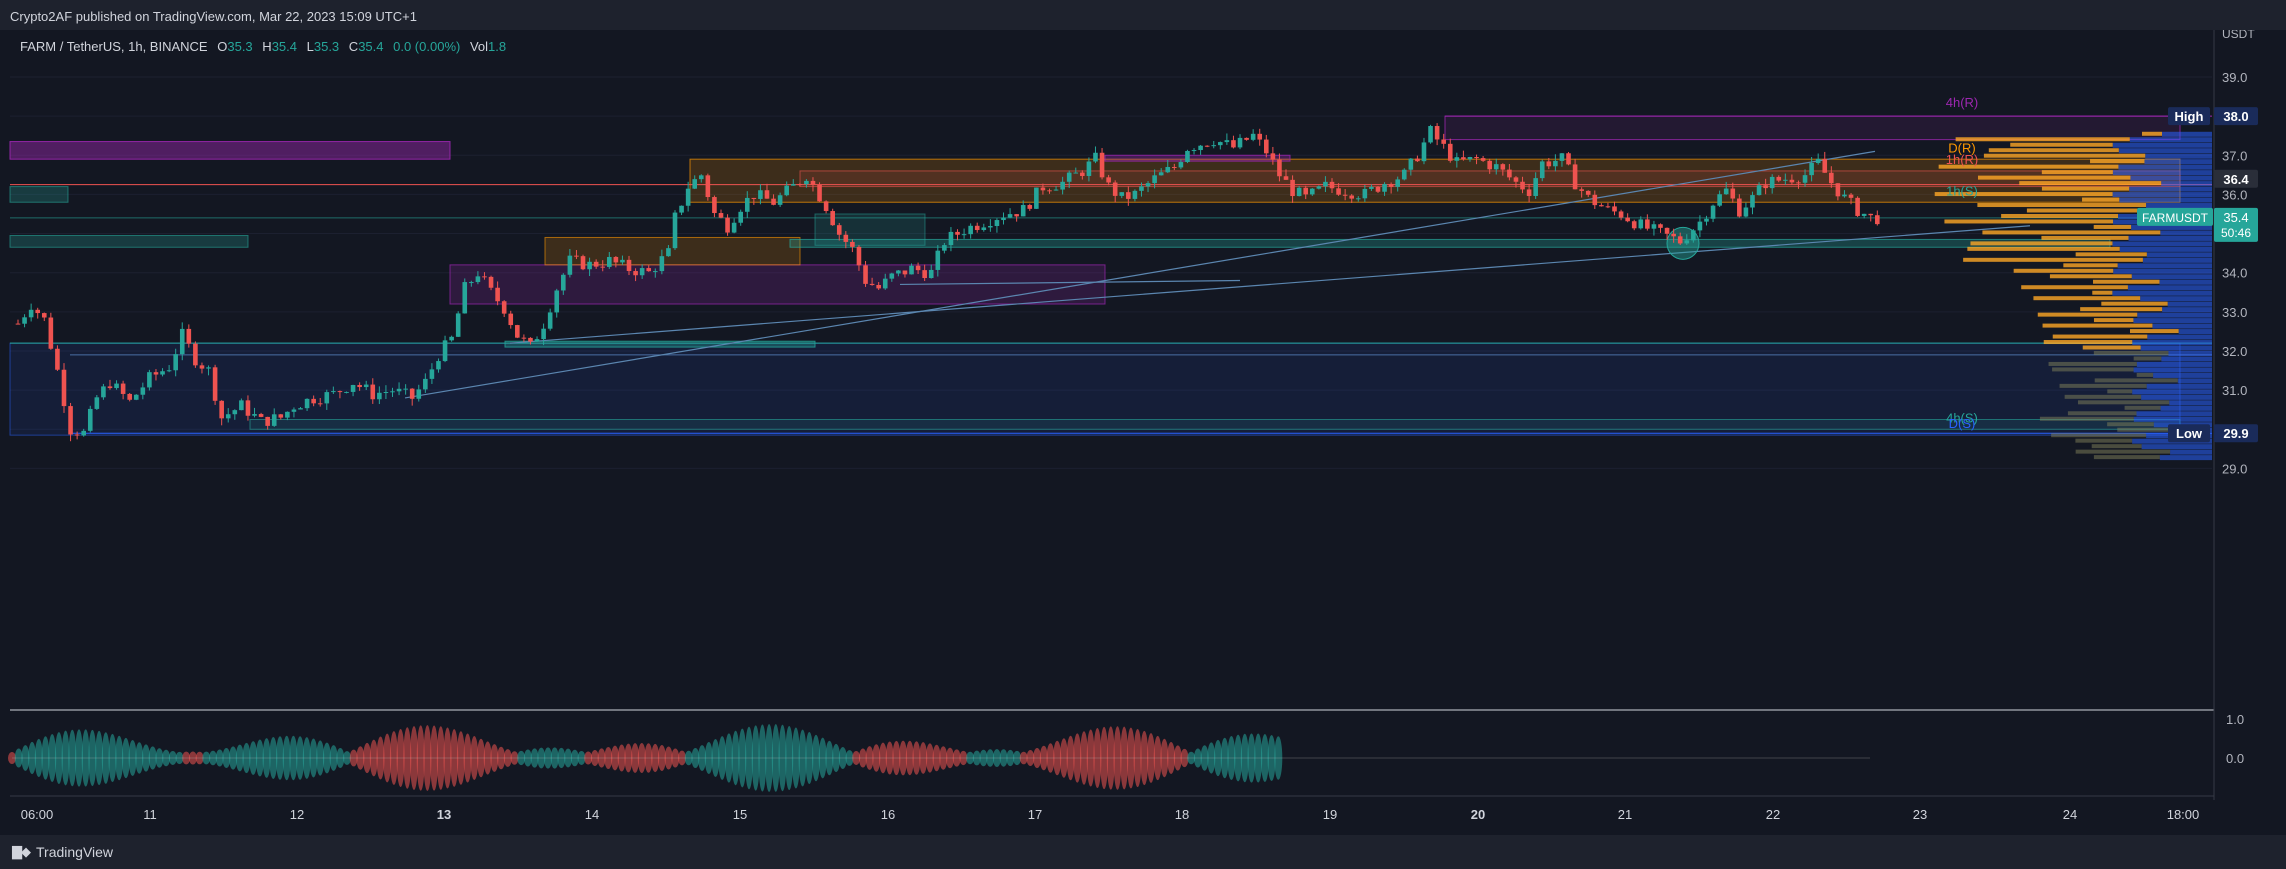  I want to click on legend-open: 35.3, so click(240, 46).